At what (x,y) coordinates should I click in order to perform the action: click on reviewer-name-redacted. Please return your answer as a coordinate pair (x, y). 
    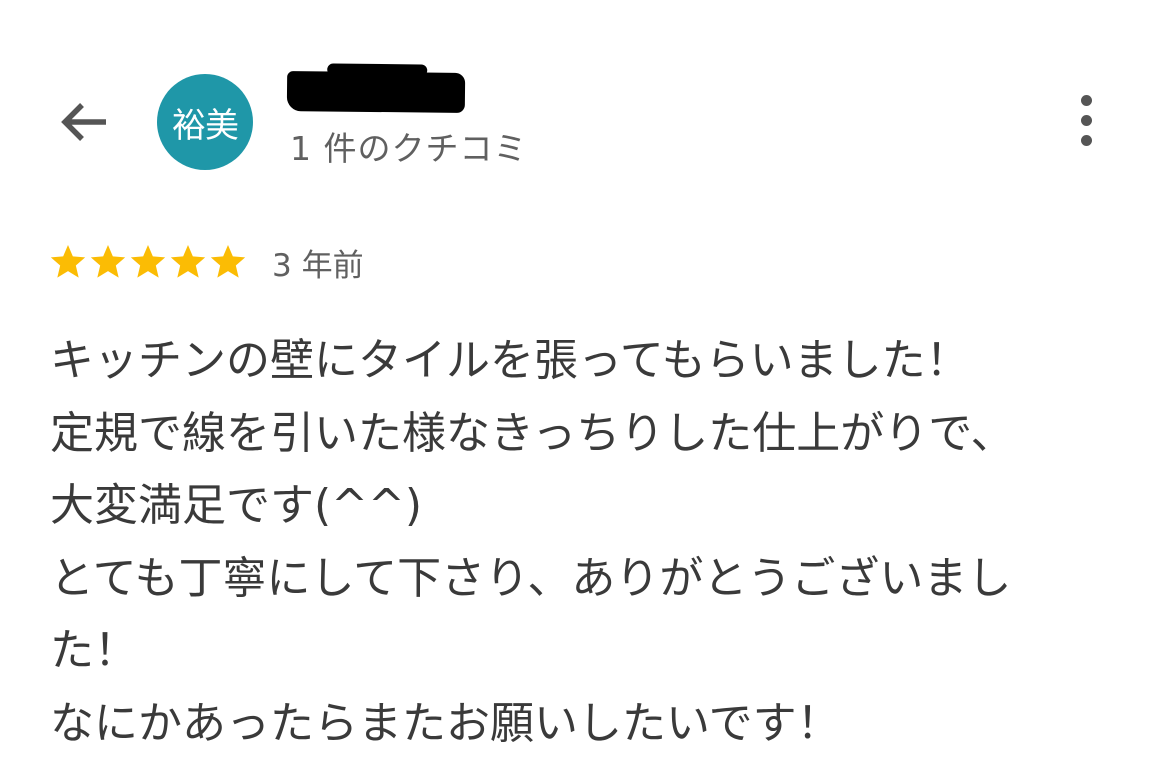
    Looking at the image, I should click on (376, 92).